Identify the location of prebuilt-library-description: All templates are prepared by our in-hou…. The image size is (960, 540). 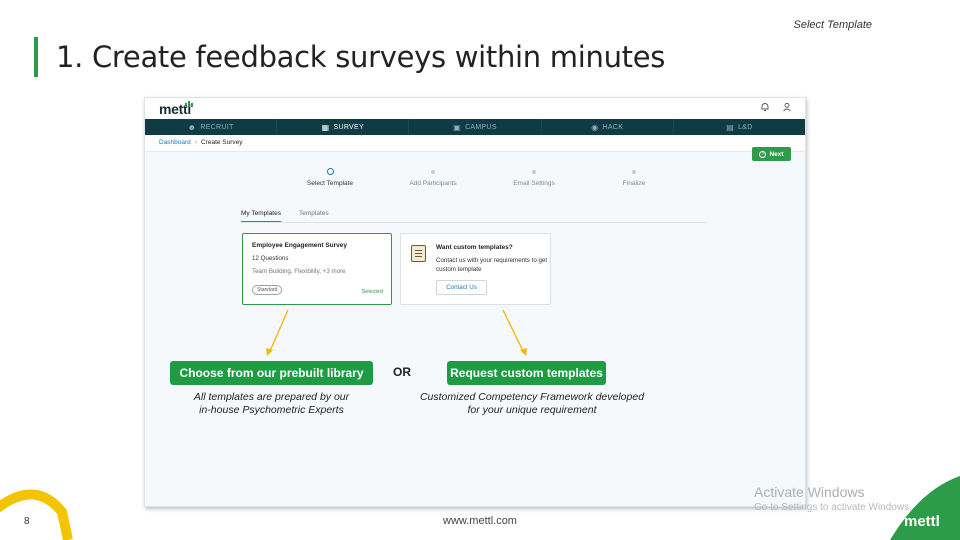
(271, 404).